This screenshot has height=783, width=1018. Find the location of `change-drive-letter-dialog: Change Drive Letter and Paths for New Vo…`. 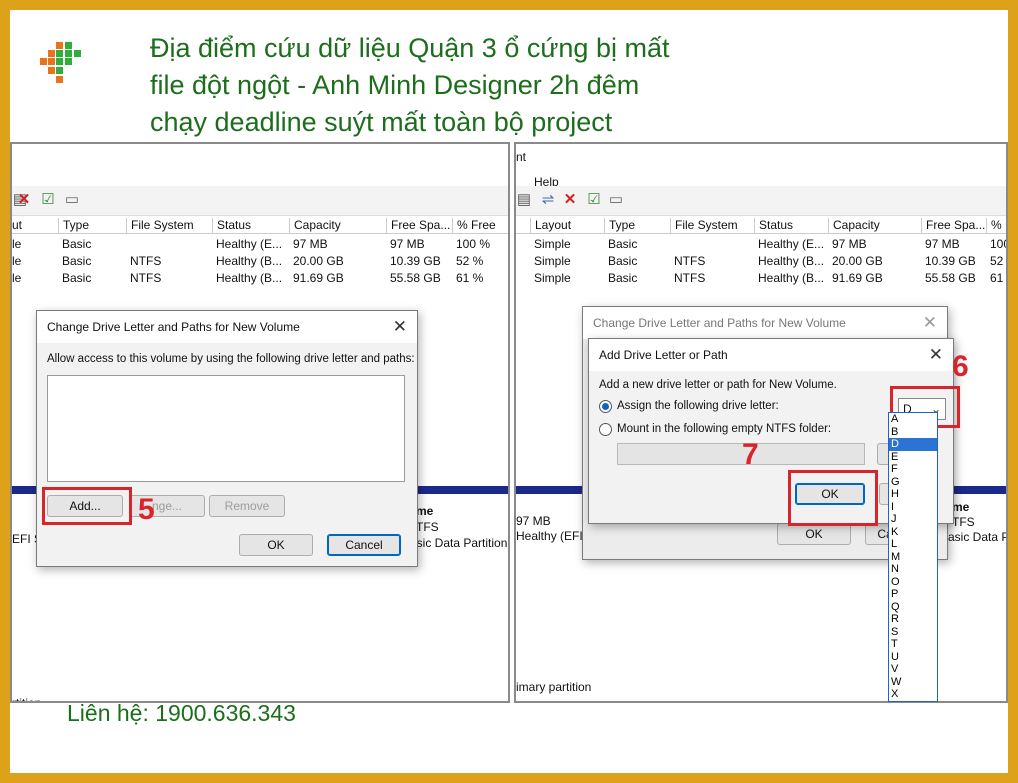

change-drive-letter-dialog: Change Drive Letter and Paths for New Vo… is located at coordinates (227, 438).